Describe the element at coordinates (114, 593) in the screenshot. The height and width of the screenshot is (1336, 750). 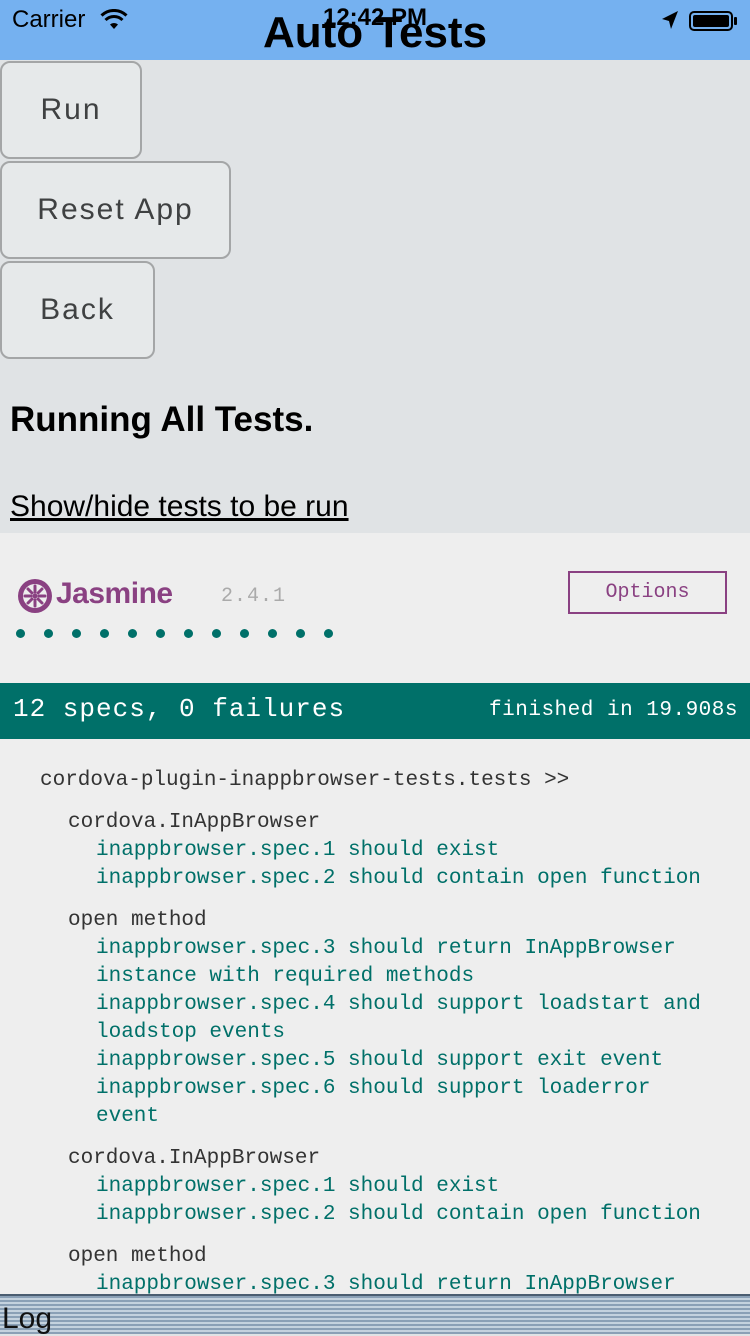
I see `jasmine-brand: Jasmine` at that location.